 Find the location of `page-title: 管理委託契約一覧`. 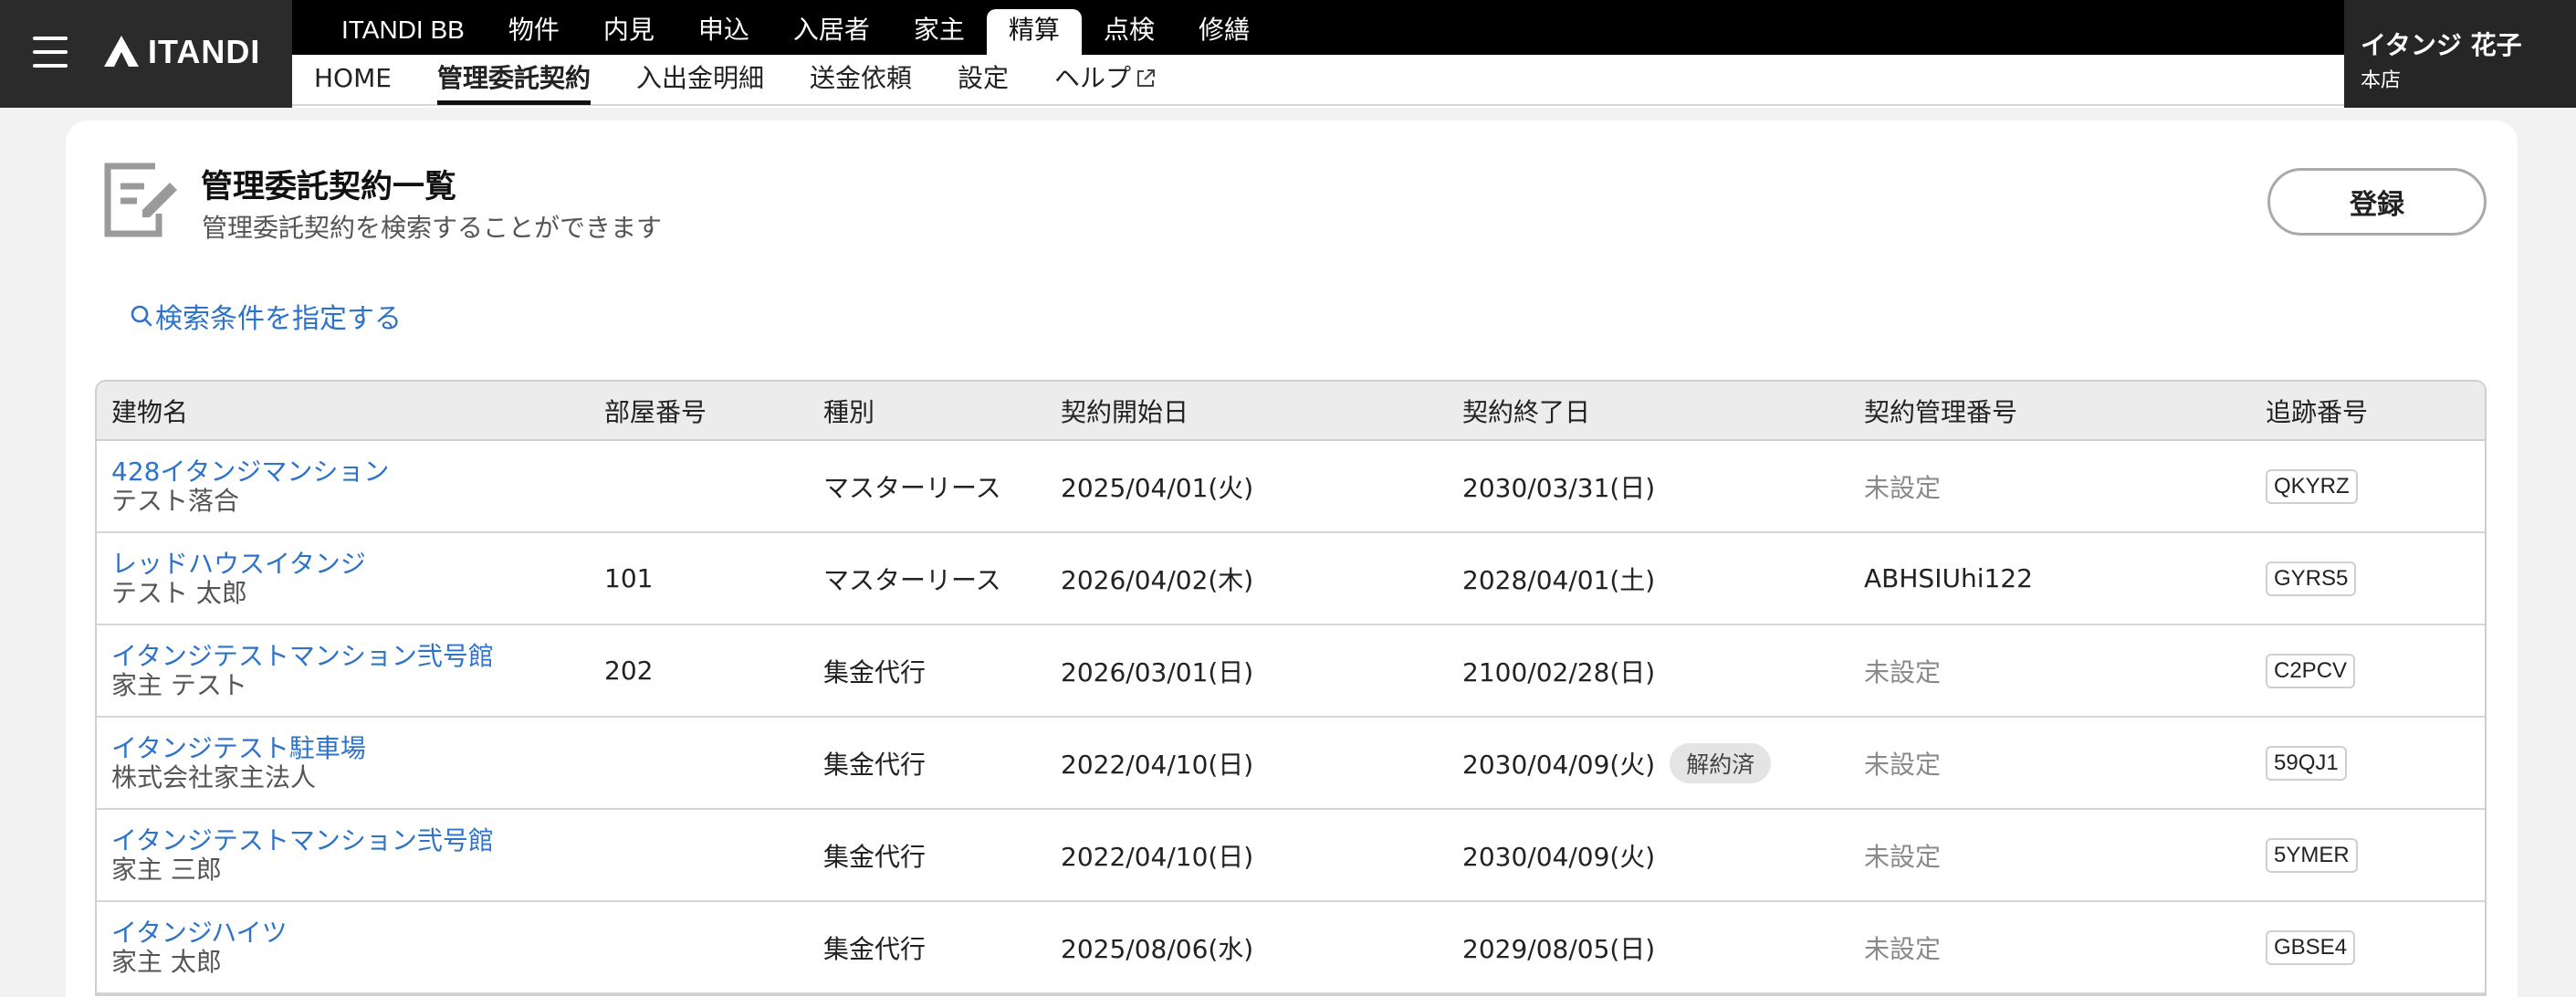

page-title: 管理委託契約一覧 is located at coordinates (329, 187).